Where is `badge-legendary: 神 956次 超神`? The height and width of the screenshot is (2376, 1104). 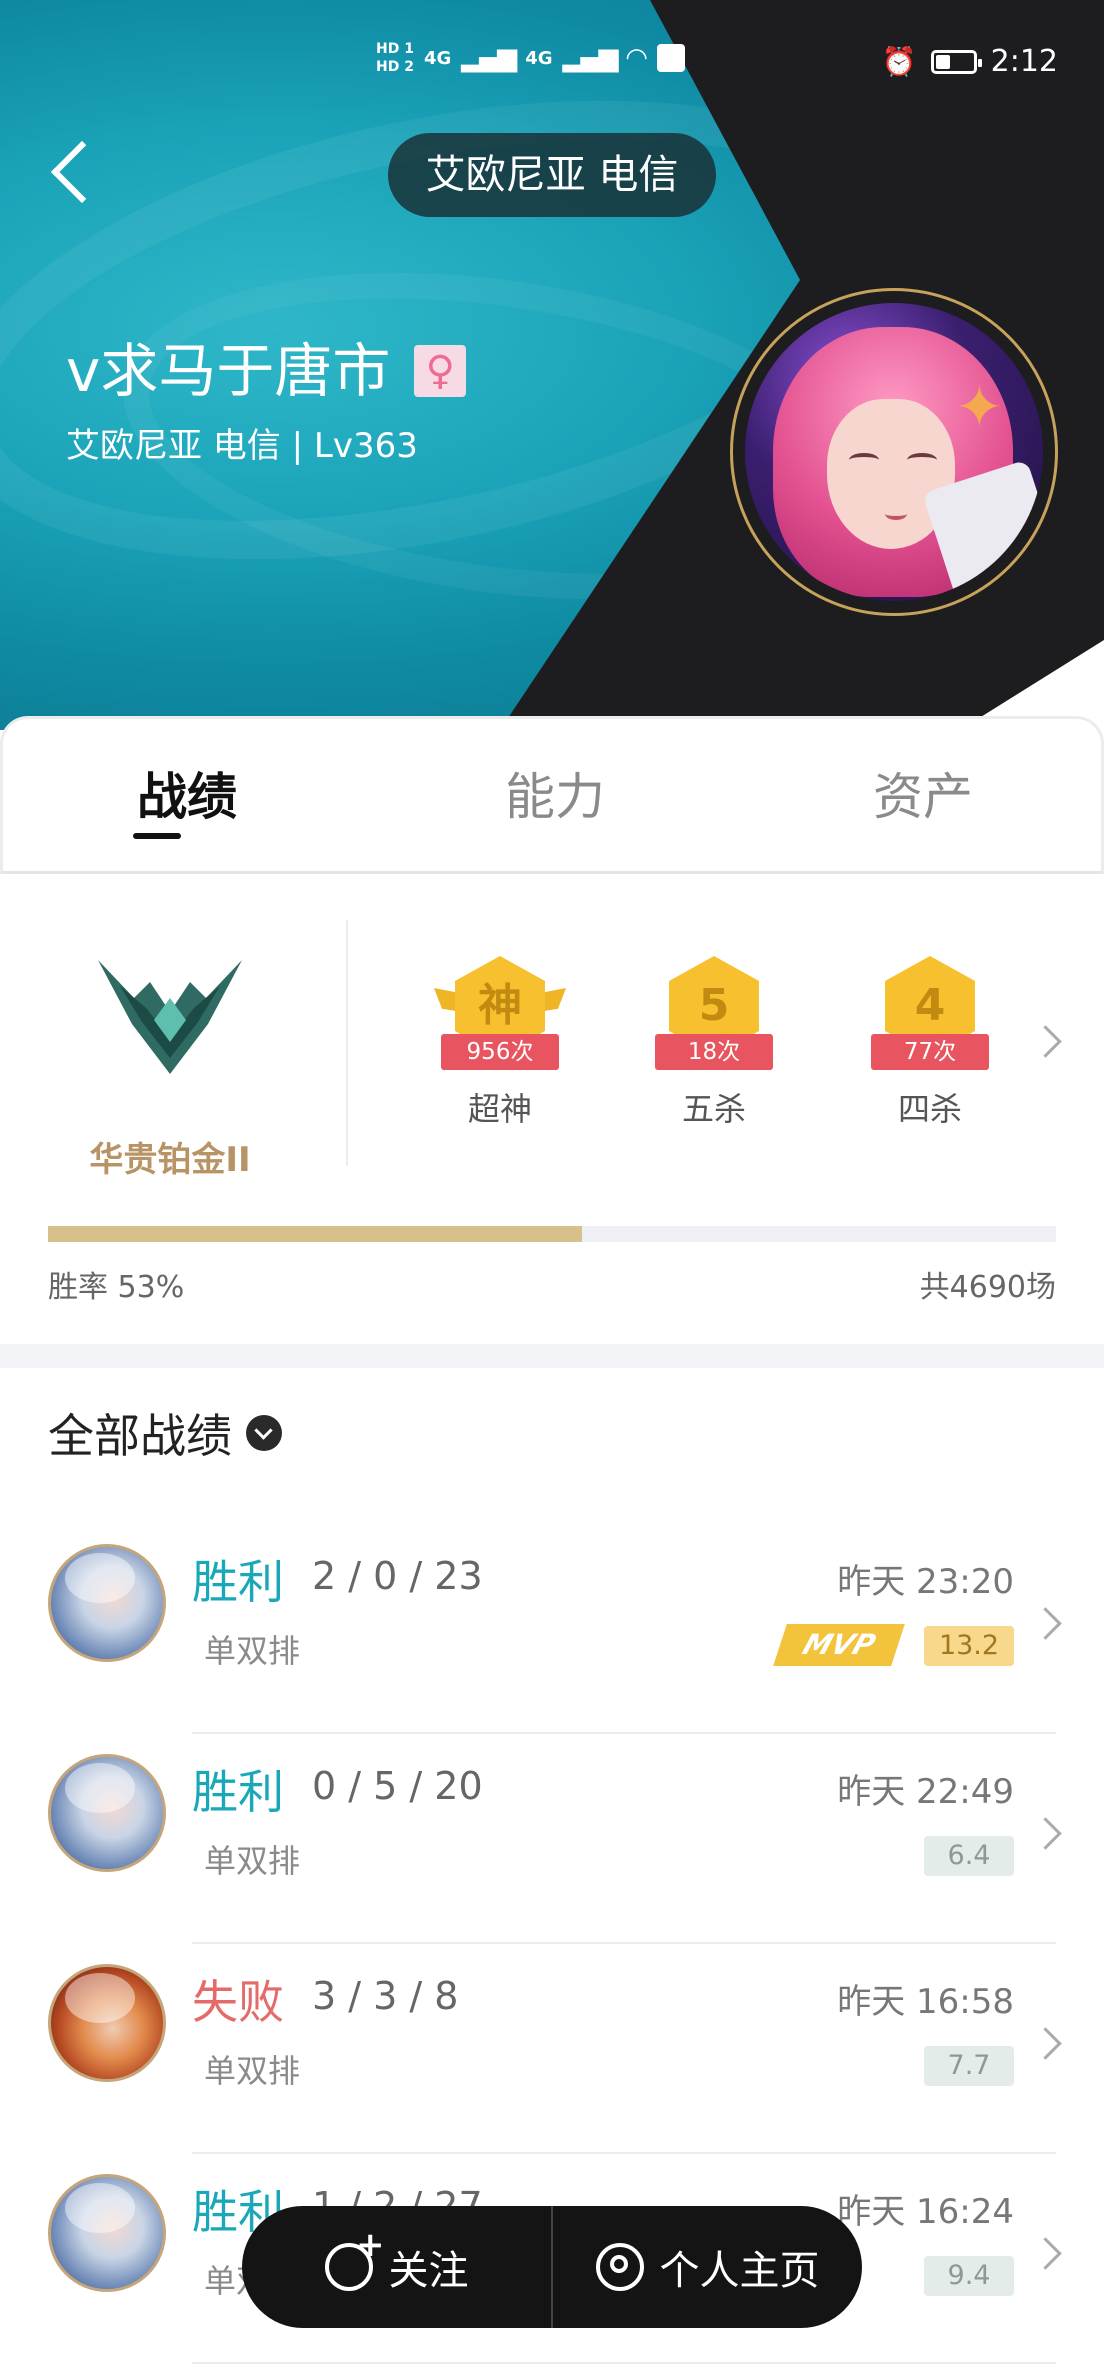
badge-legendary: 神 956次 超神 is located at coordinates (500, 1043).